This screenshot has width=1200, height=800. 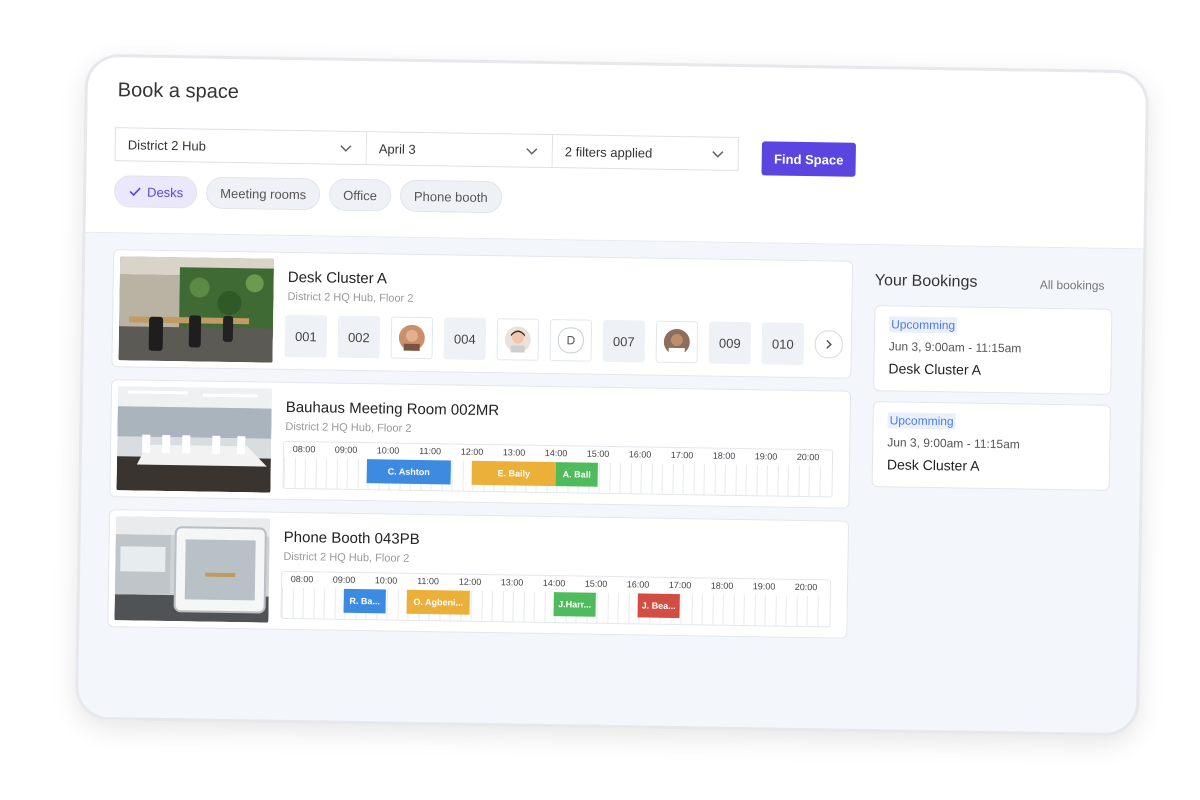 I want to click on filters-select-value: 2 filters applied, so click(x=608, y=152).